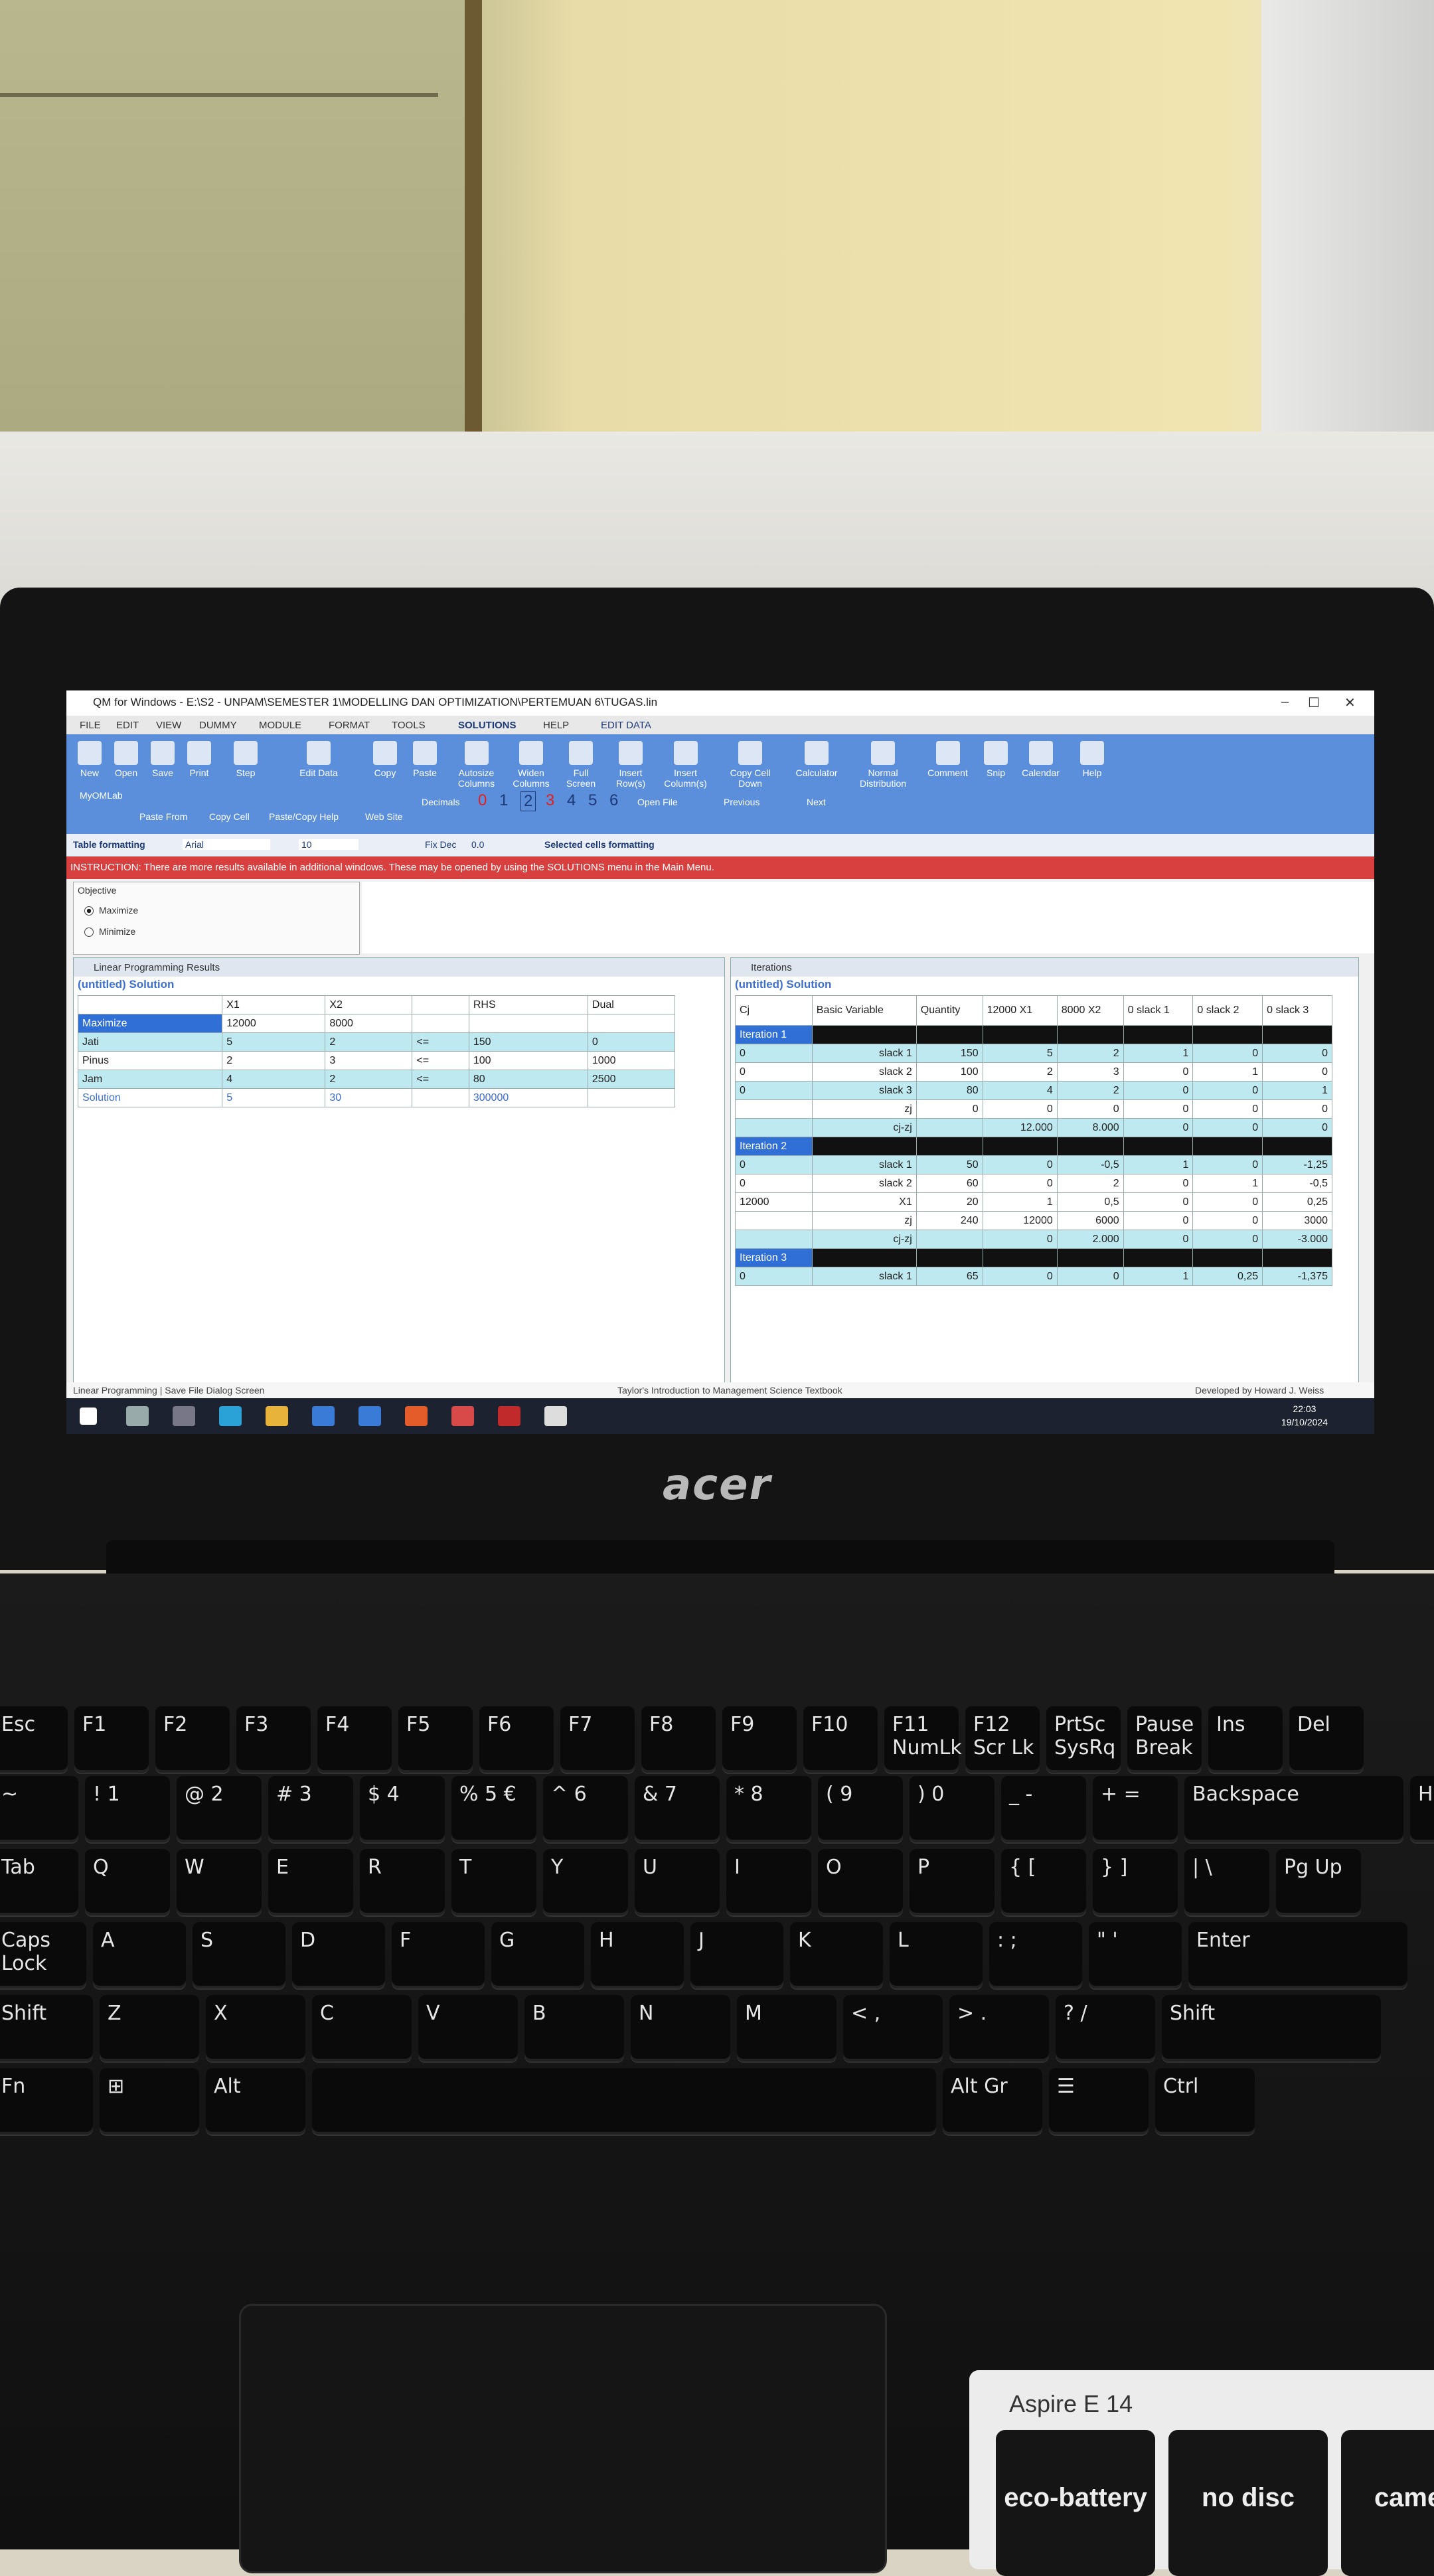  Describe the element at coordinates (184, 1416) in the screenshot. I see `task-view-icon` at that location.